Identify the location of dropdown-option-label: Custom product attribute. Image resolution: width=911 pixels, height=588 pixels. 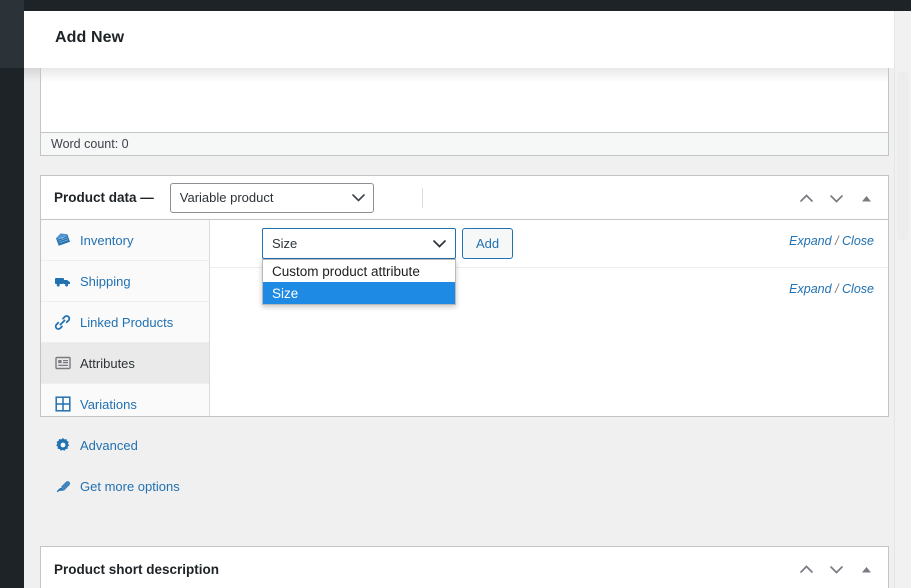
(346, 271).